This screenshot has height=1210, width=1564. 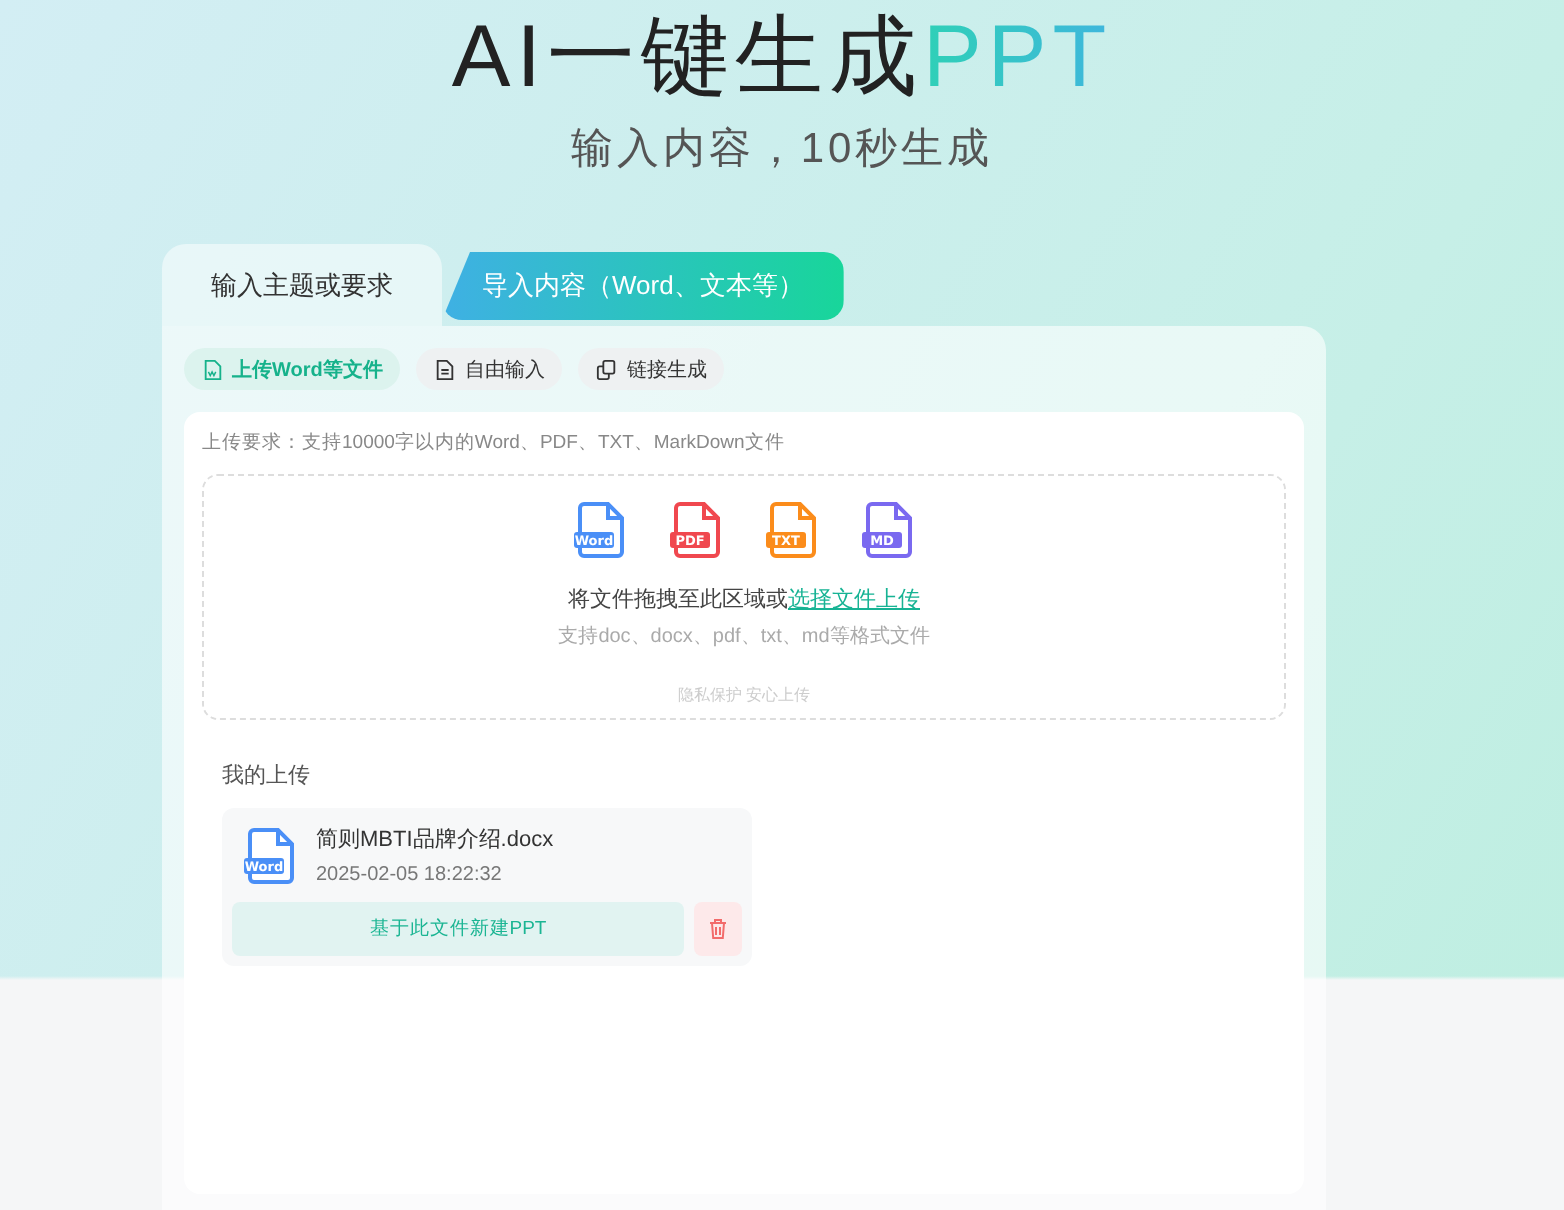 What do you see at coordinates (489, 369) in the screenshot?
I see `mode-tab: 自由输入` at bounding box center [489, 369].